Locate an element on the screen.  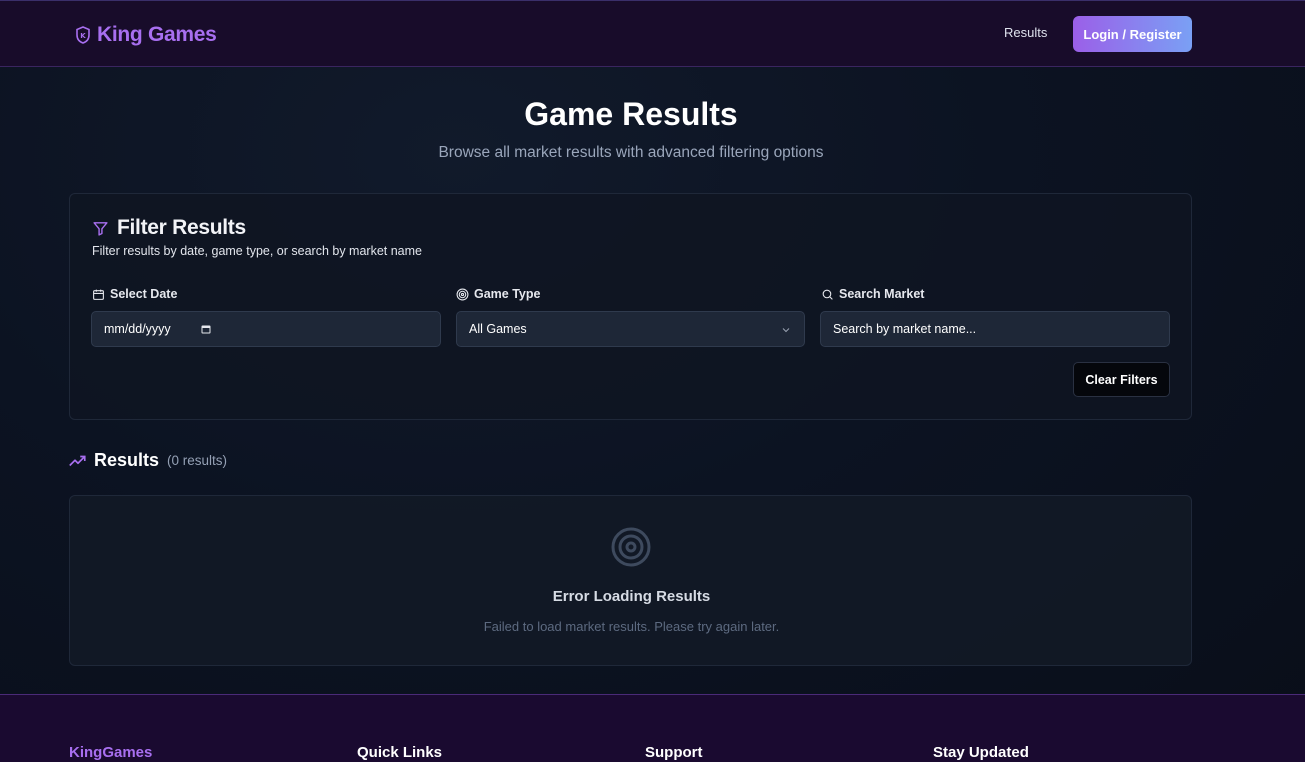
filter-icon is located at coordinates (100, 228).